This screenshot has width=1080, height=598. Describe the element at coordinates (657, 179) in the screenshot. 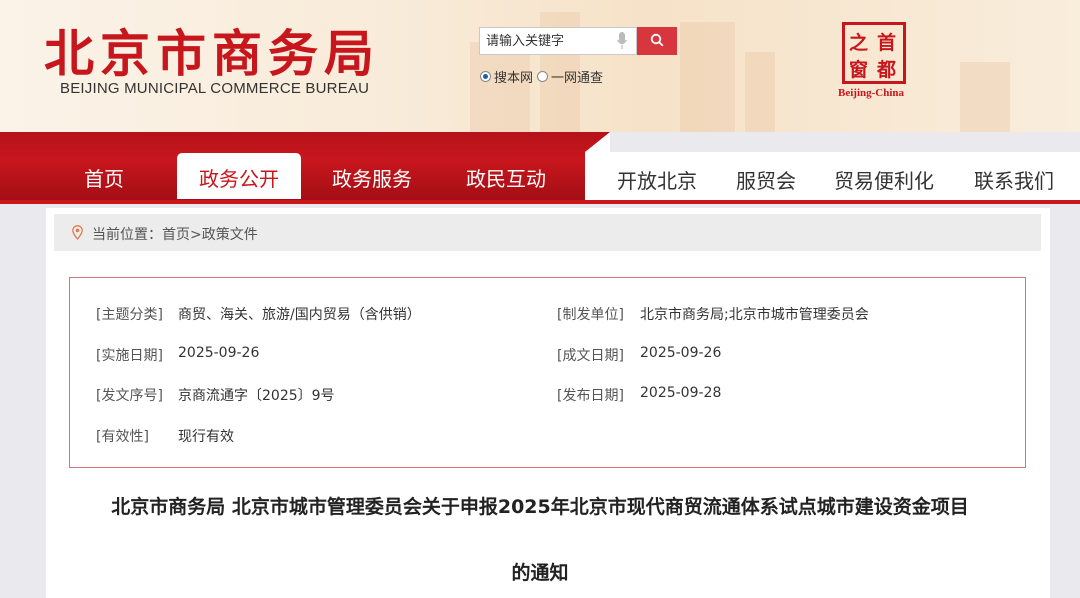

I see `nav-item-open-beijing: 开放北京` at that location.